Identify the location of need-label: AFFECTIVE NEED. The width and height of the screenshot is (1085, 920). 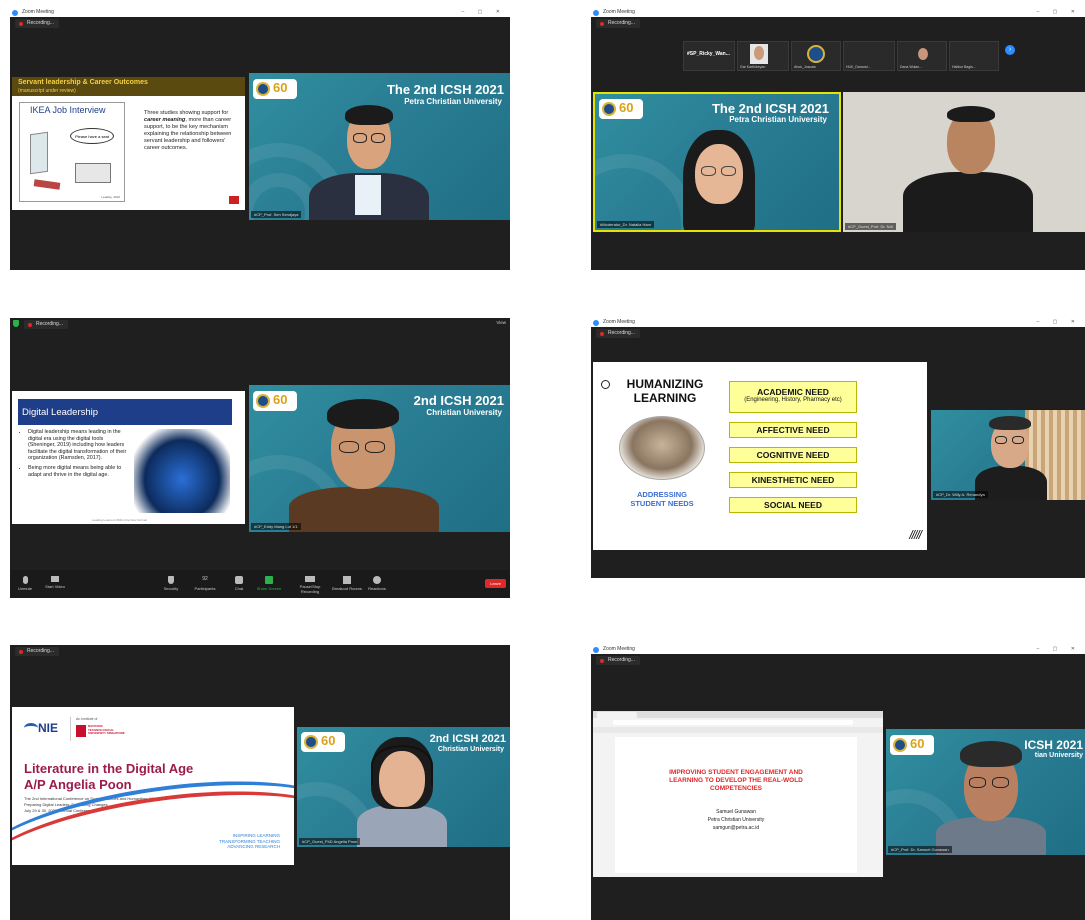
(793, 430).